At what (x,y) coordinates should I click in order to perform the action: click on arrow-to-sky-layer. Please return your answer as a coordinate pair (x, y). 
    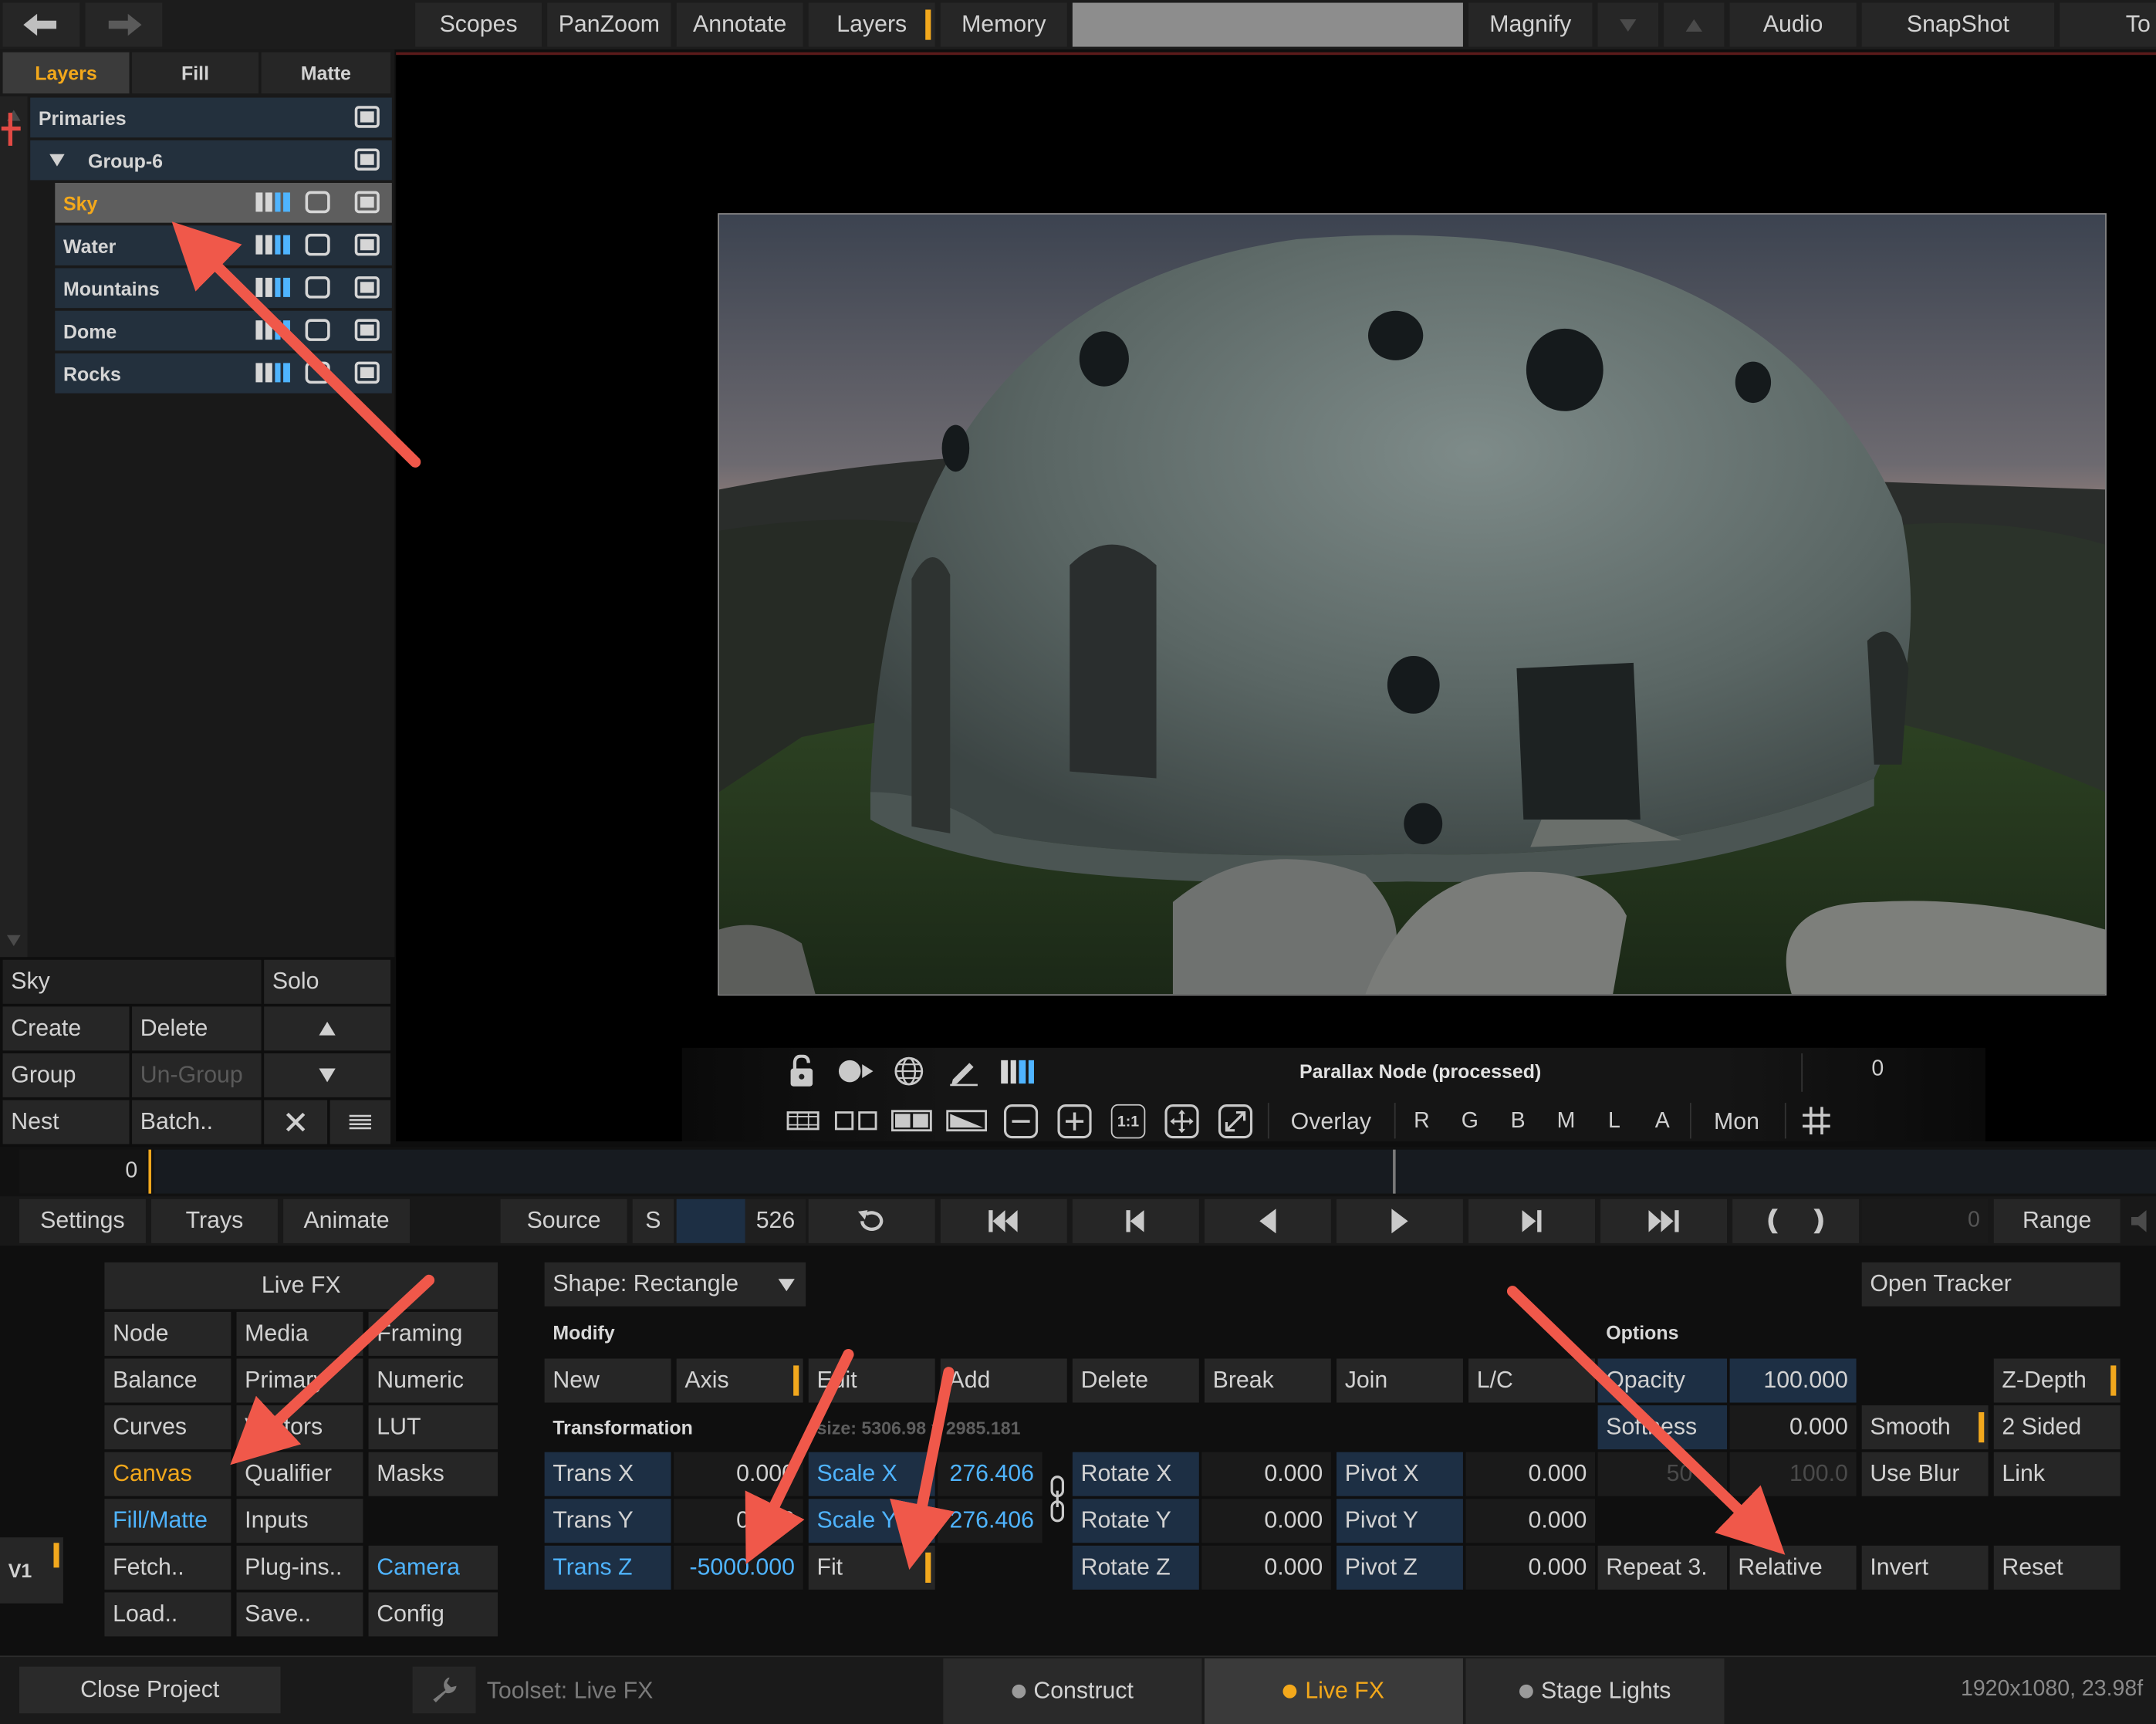
    Looking at the image, I should click on (296, 344).